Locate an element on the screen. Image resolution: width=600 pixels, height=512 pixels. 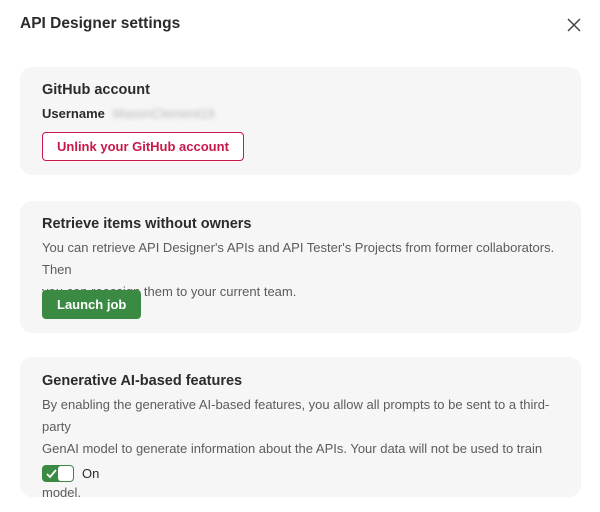
username-row: Username MasonClement19 is located at coordinates (128, 113).